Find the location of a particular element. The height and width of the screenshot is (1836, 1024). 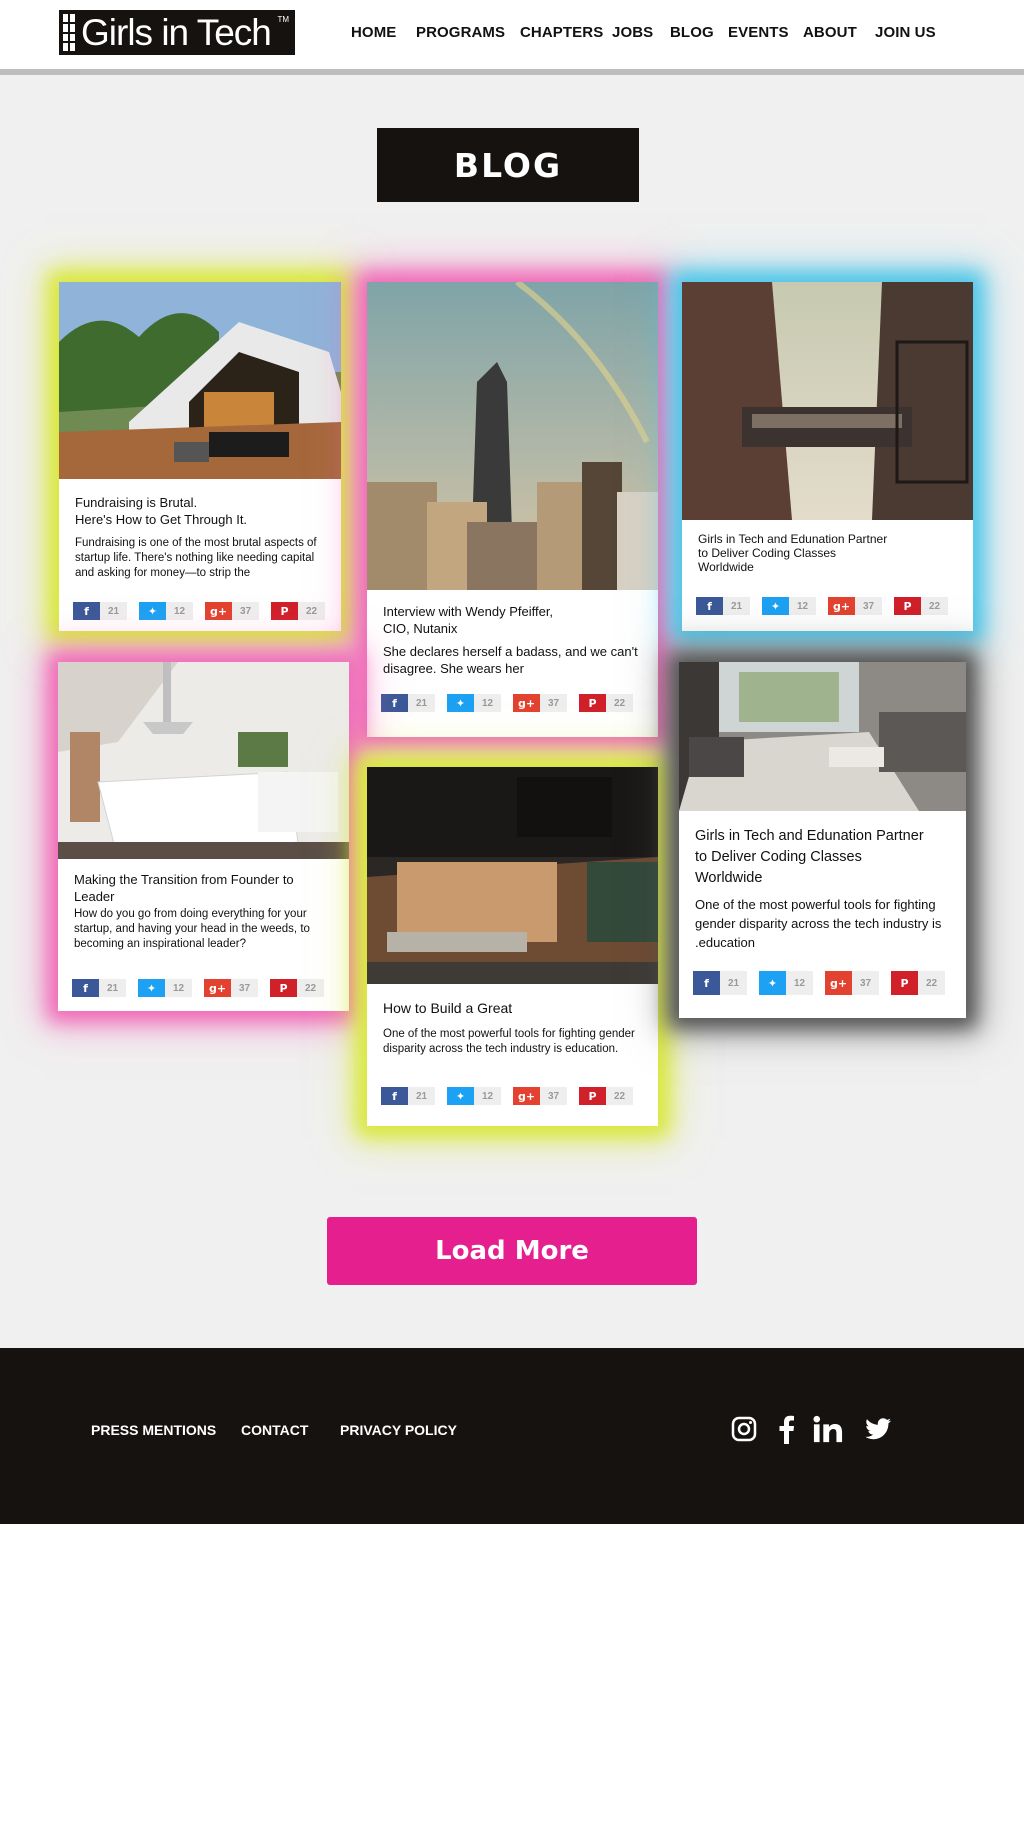

nav-home: HOME is located at coordinates (373, 32).